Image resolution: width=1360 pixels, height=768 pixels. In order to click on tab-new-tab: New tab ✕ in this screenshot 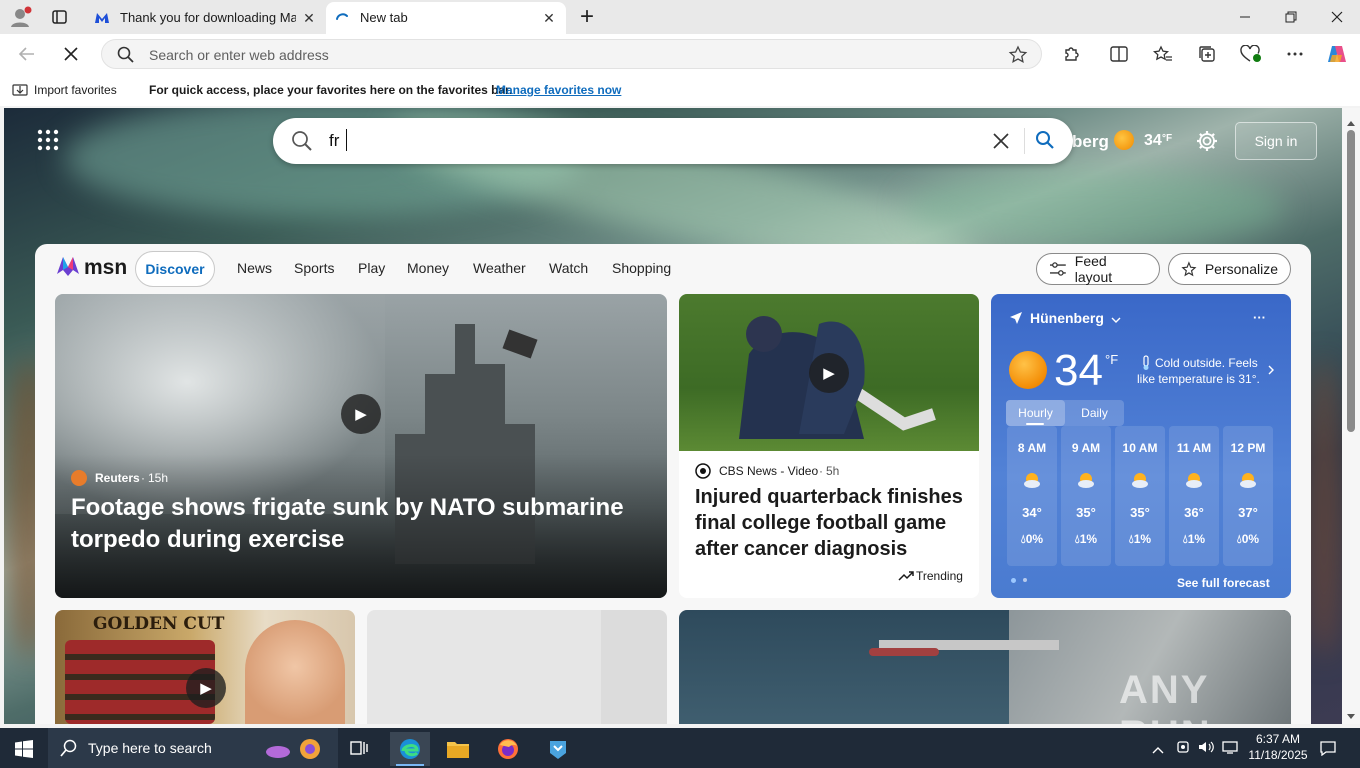, I will do `click(446, 18)`.